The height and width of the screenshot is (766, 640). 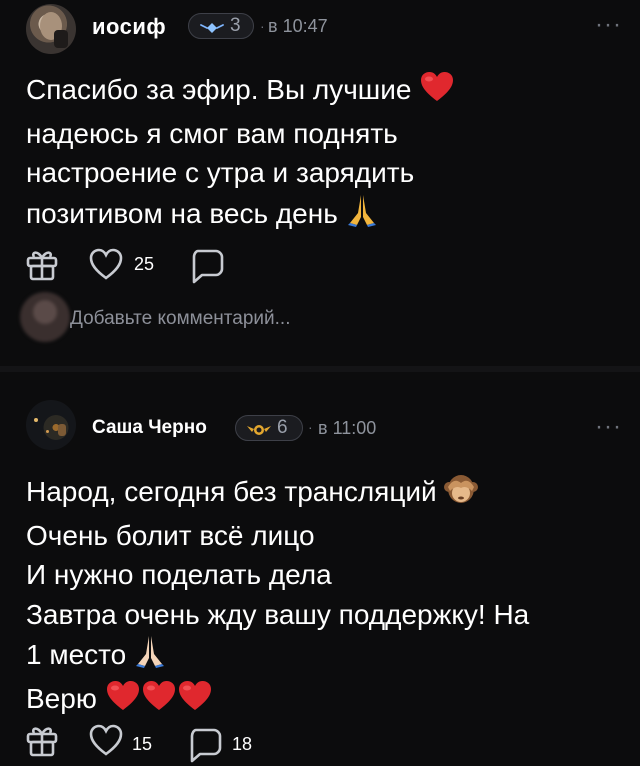 I want to click on like-count: 15, so click(x=142, y=744).